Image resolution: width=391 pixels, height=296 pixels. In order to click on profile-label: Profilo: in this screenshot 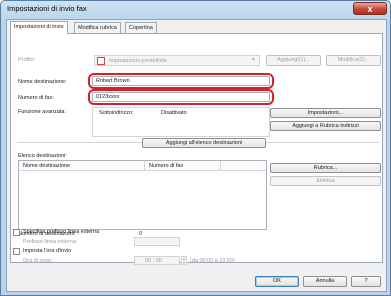, I will do `click(27, 60)`.